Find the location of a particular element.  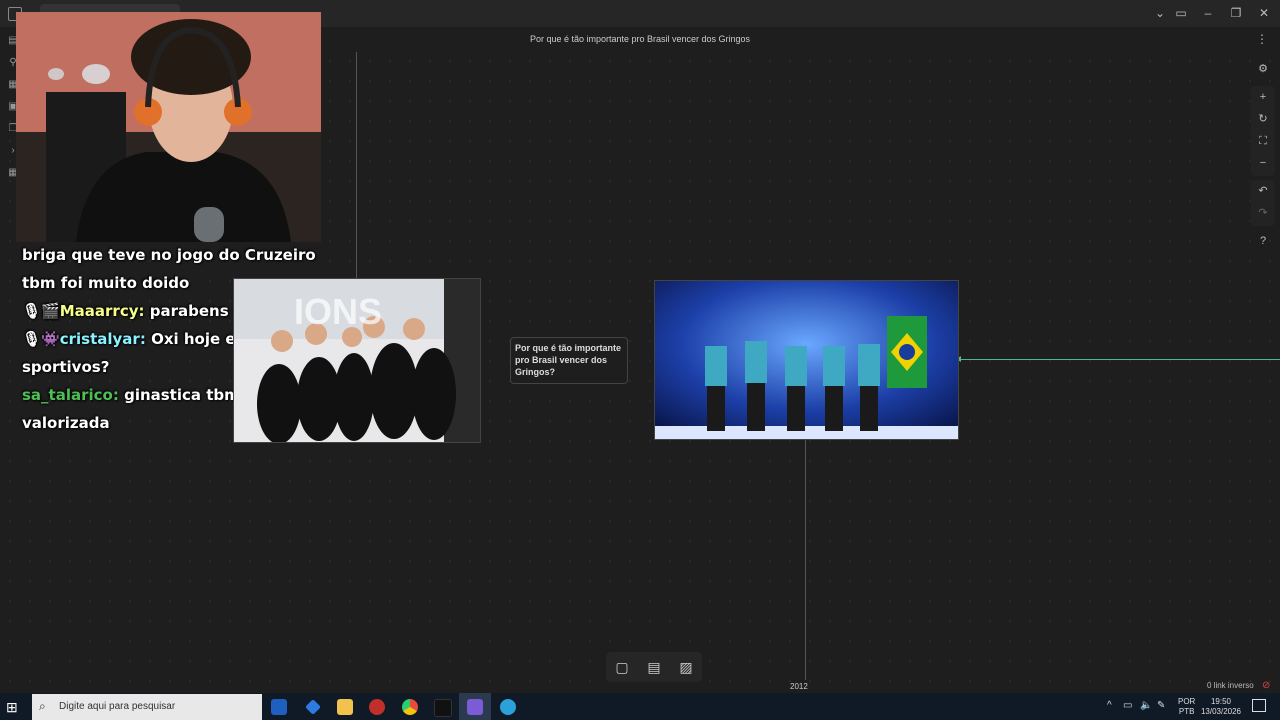

lang-top: POR is located at coordinates (1187, 701).